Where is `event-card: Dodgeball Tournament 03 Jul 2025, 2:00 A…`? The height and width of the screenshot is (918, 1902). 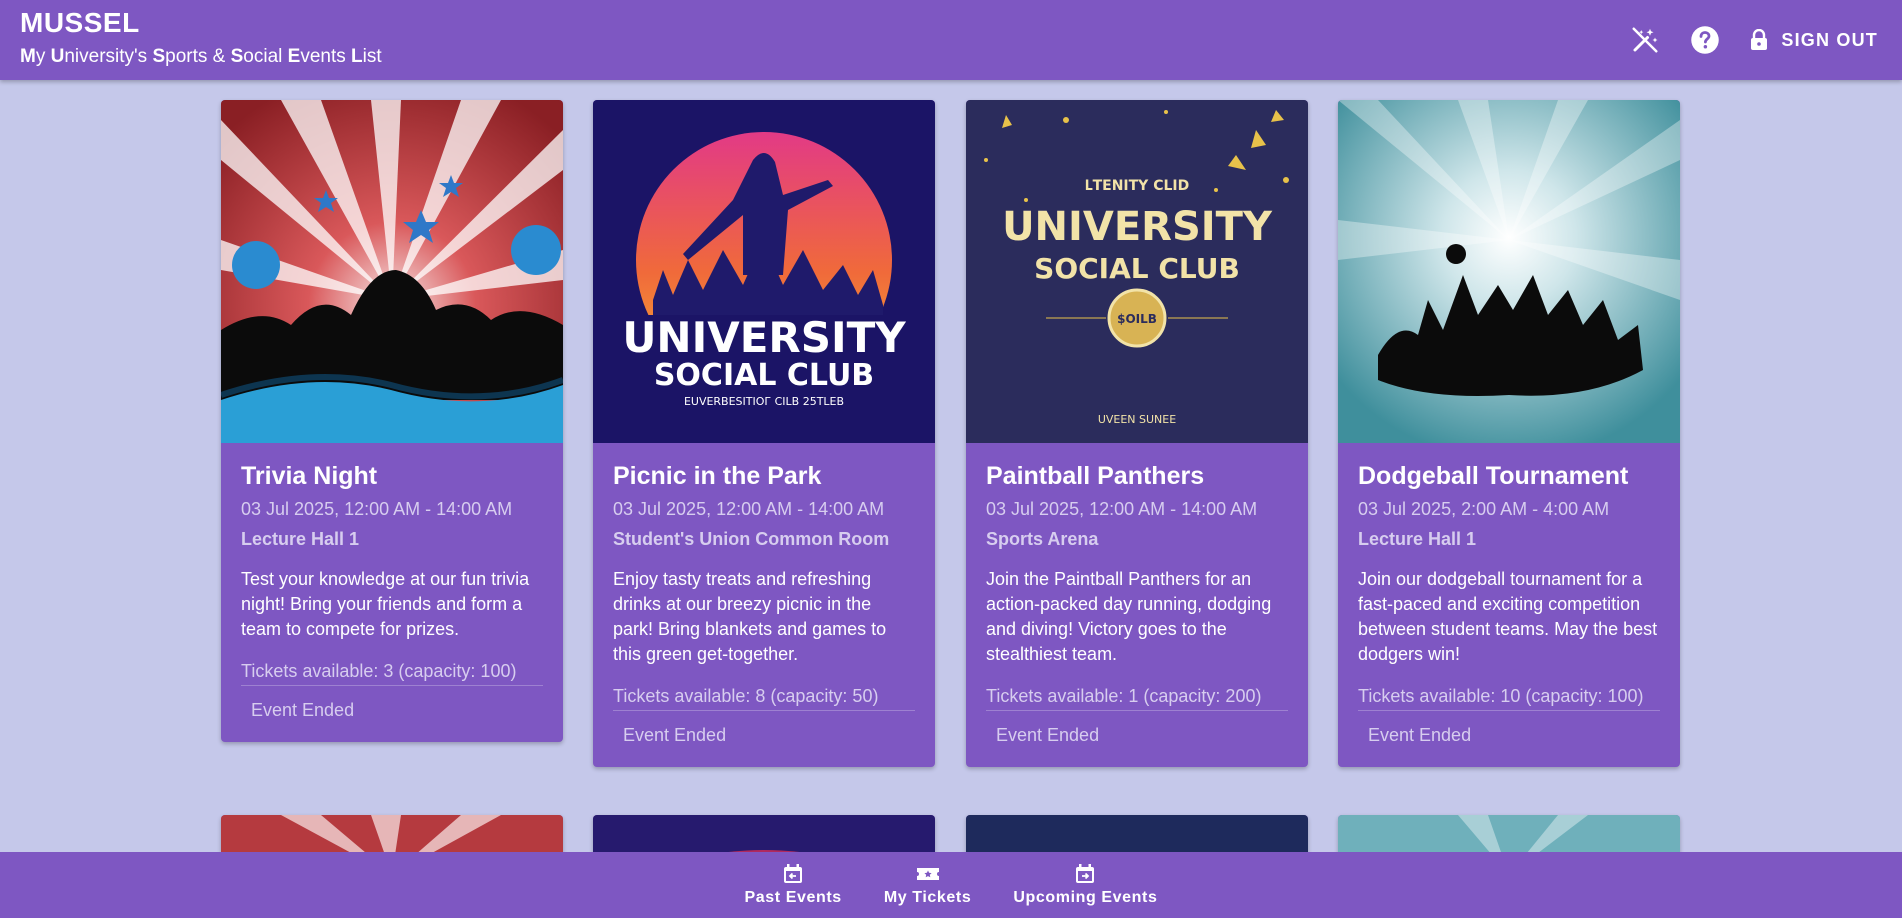 event-card: Dodgeball Tournament 03 Jul 2025, 2:00 A… is located at coordinates (1509, 433).